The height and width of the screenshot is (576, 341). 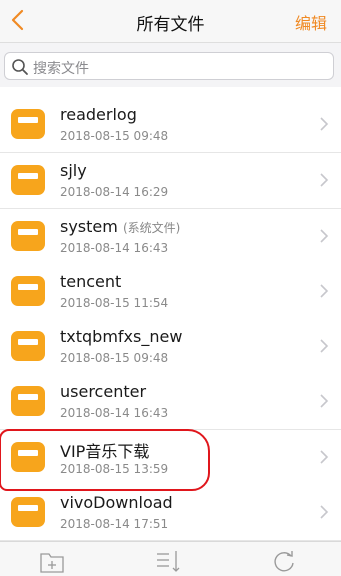 What do you see at coordinates (61, 69) in the screenshot?
I see `search-placeholder: 搜索文件` at bounding box center [61, 69].